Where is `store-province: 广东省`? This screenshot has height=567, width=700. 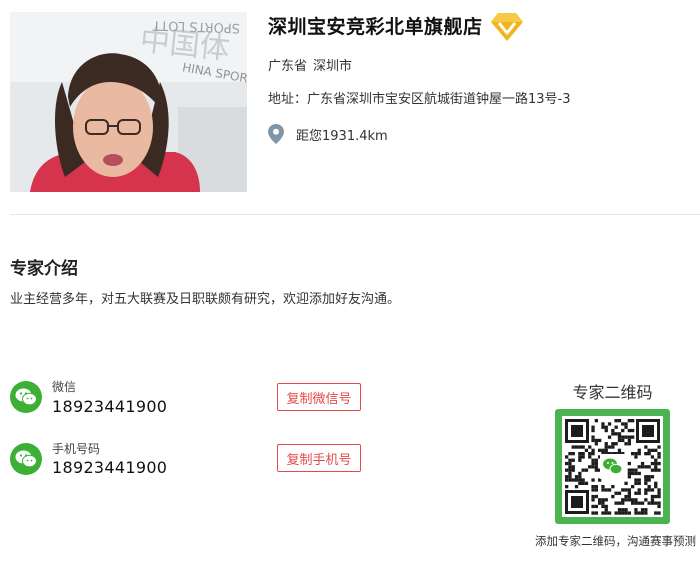 store-province: 广东省 is located at coordinates (288, 66).